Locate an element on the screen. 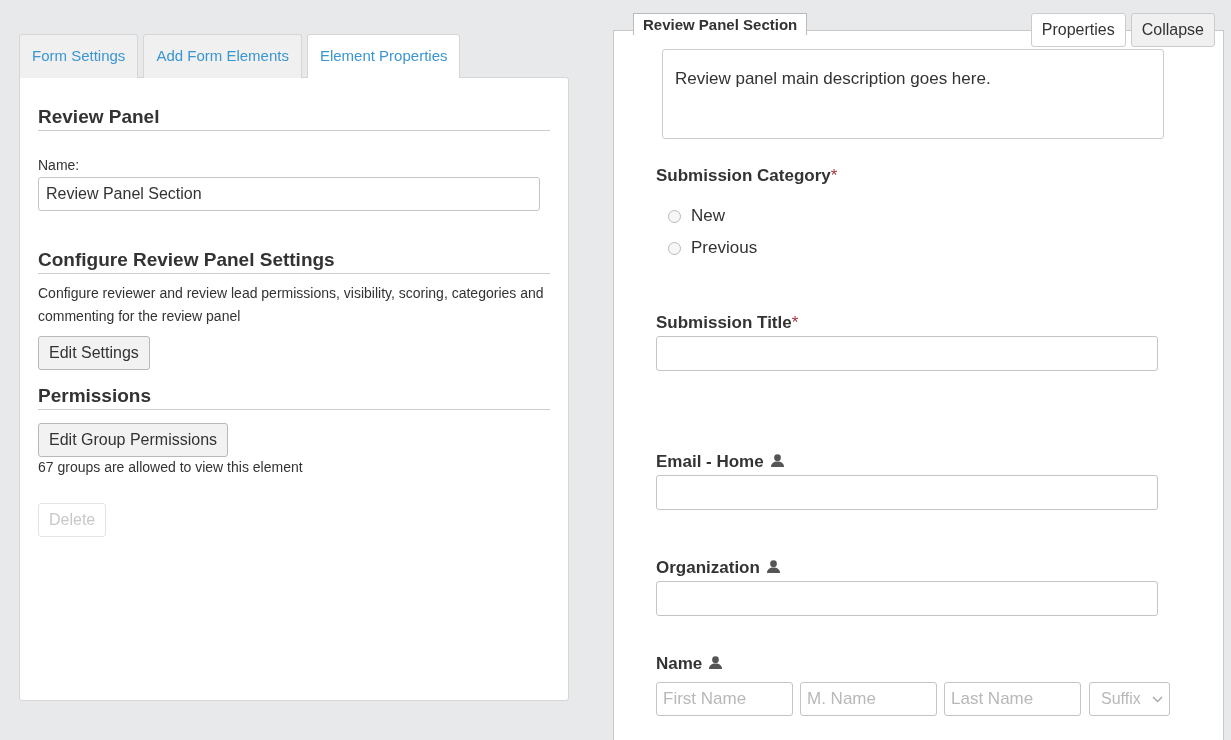  field-label: Name: is located at coordinates (59, 165).